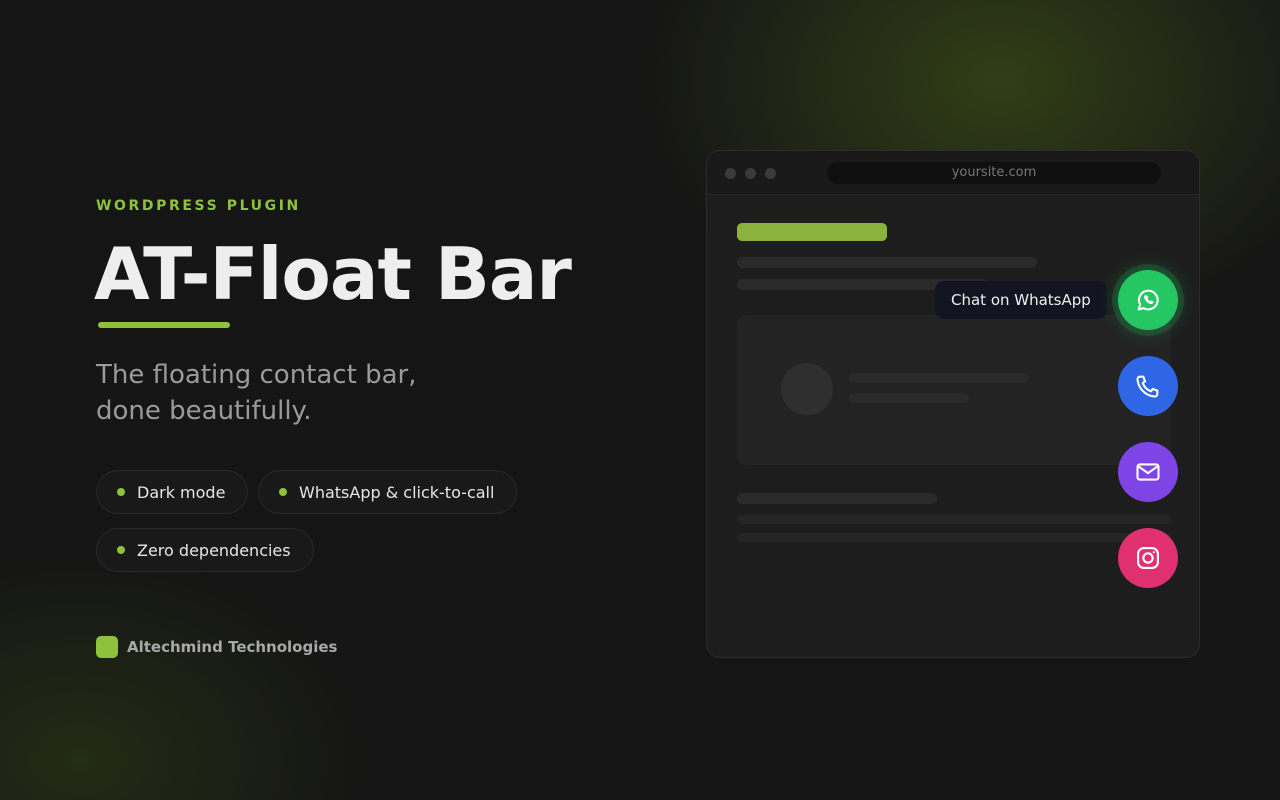  Describe the element at coordinates (164, 325) in the screenshot. I see `title-underline` at that location.